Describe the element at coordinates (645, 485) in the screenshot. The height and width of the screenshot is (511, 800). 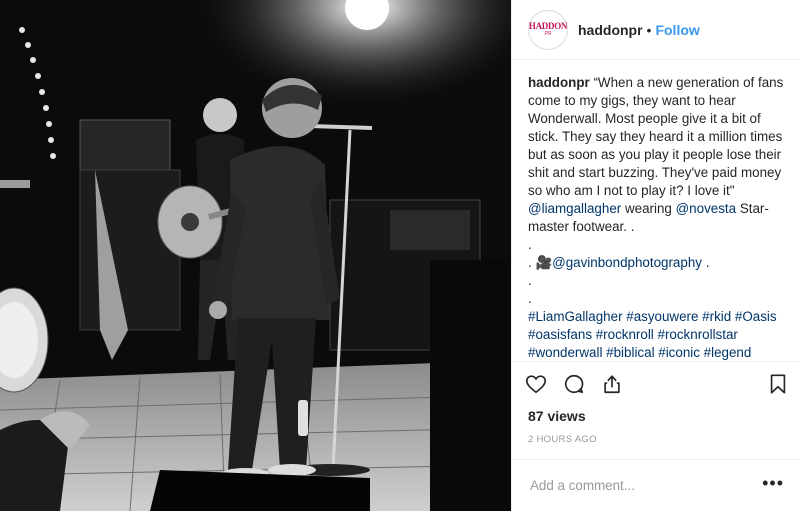
I see `comment-input` at that location.